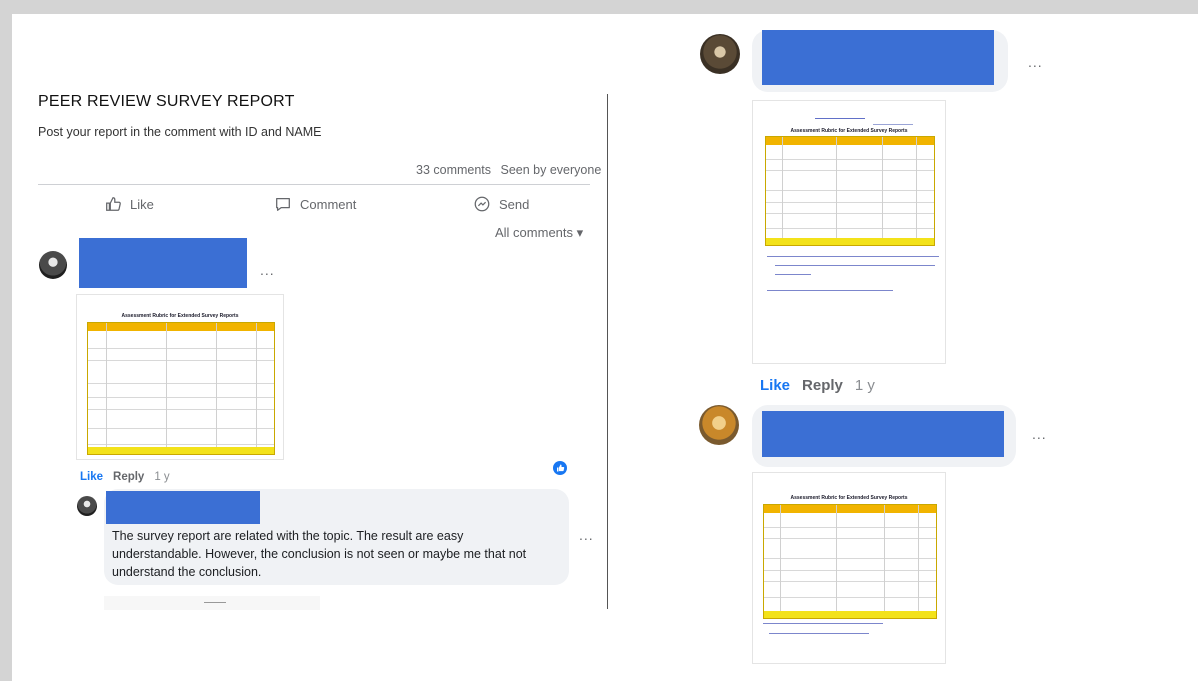 The height and width of the screenshot is (681, 1198). Describe the element at coordinates (539, 233) in the screenshot. I see `all-comments-filter: All comments ▾` at that location.